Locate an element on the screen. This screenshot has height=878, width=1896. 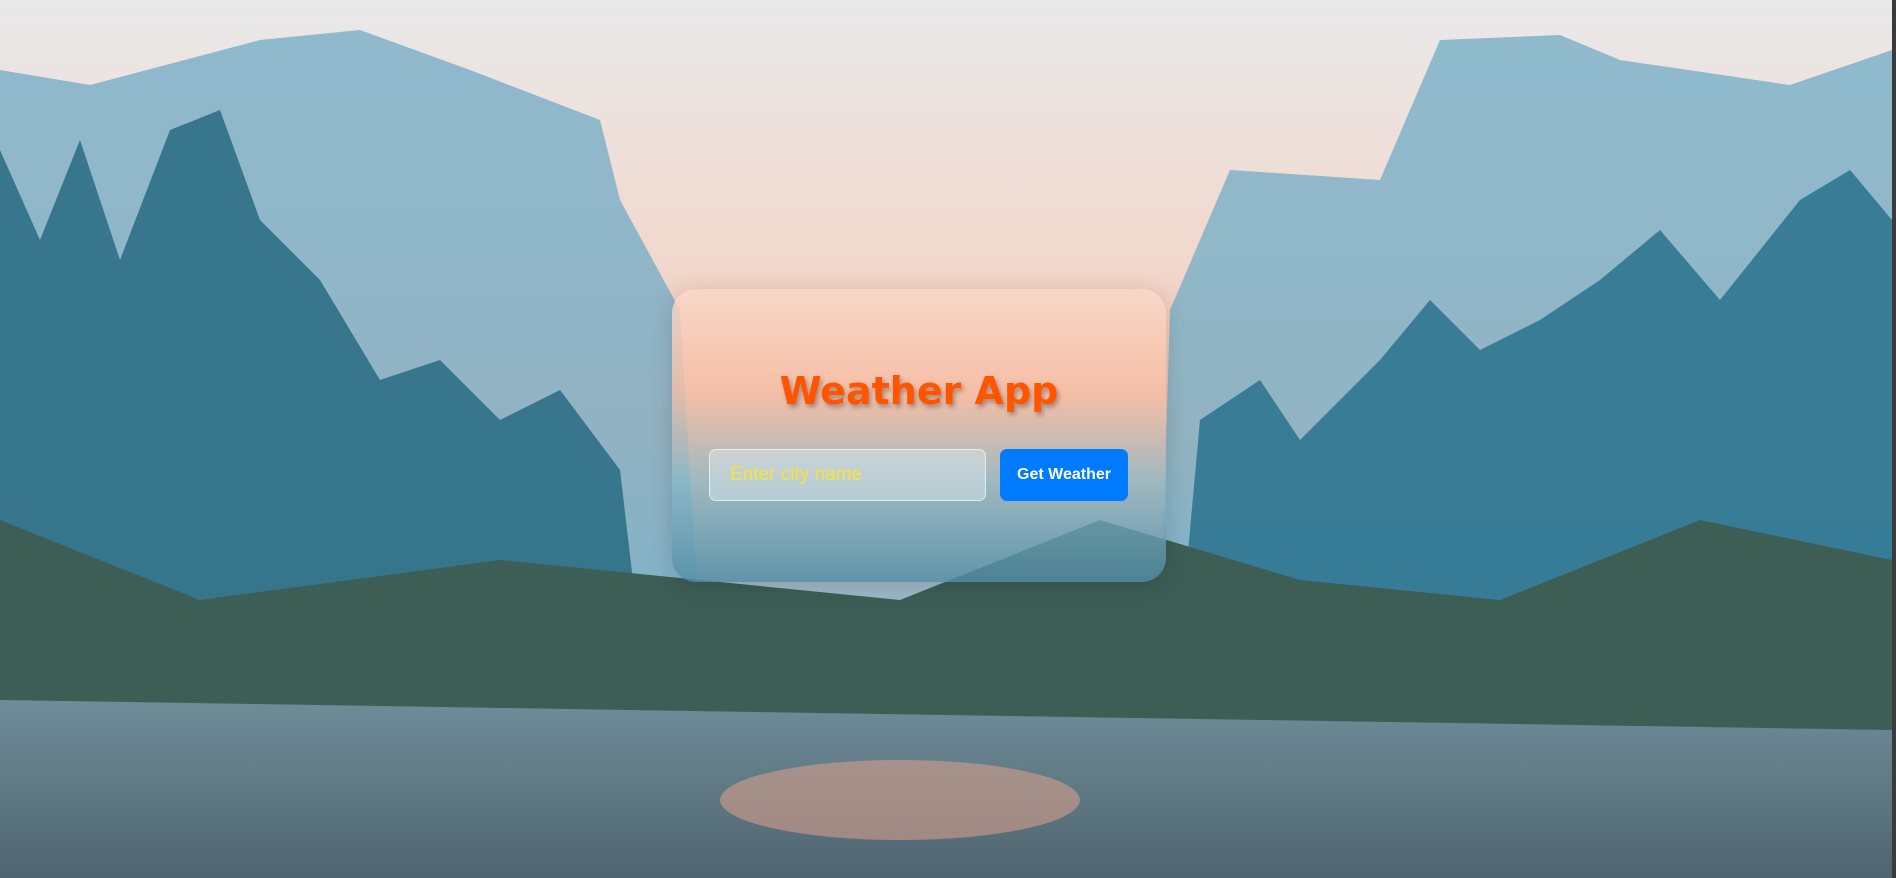
window-edge is located at coordinates (1894, 439).